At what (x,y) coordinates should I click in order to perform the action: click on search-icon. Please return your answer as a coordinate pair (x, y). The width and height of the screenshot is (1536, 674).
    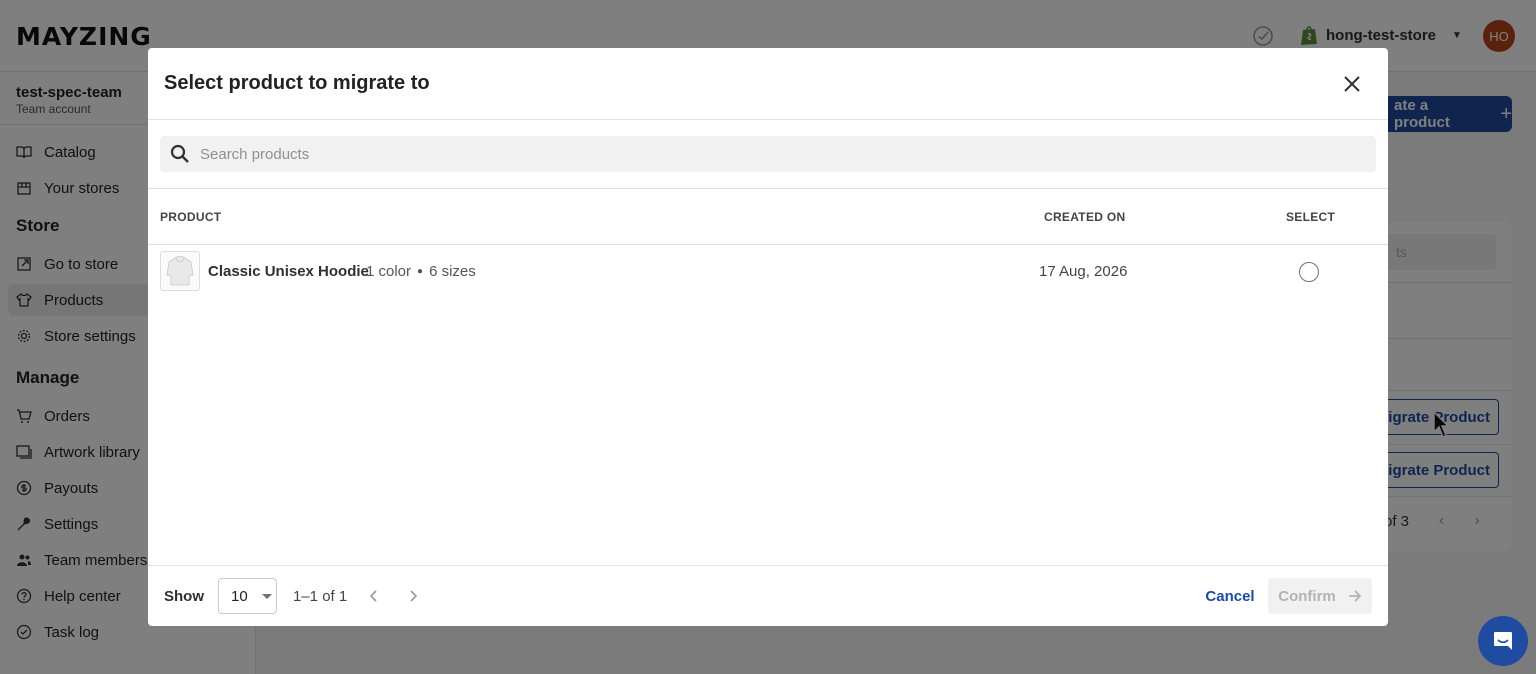
    Looking at the image, I should click on (179, 153).